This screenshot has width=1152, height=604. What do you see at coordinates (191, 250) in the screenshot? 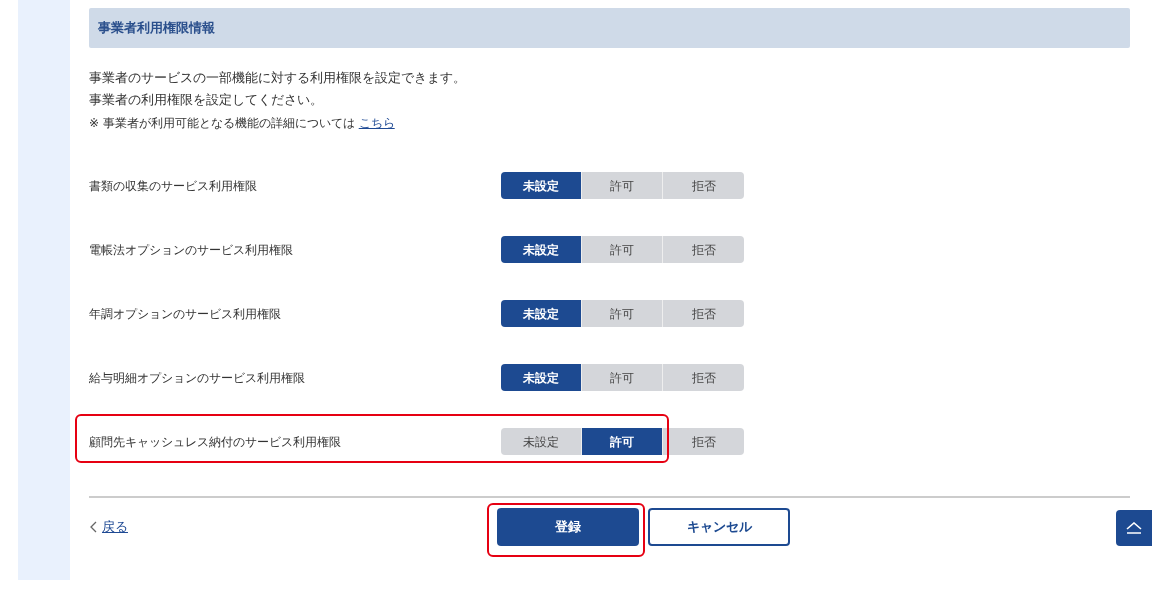
I see `permission-label: 電帳法オプションのサービス利用権限` at bounding box center [191, 250].